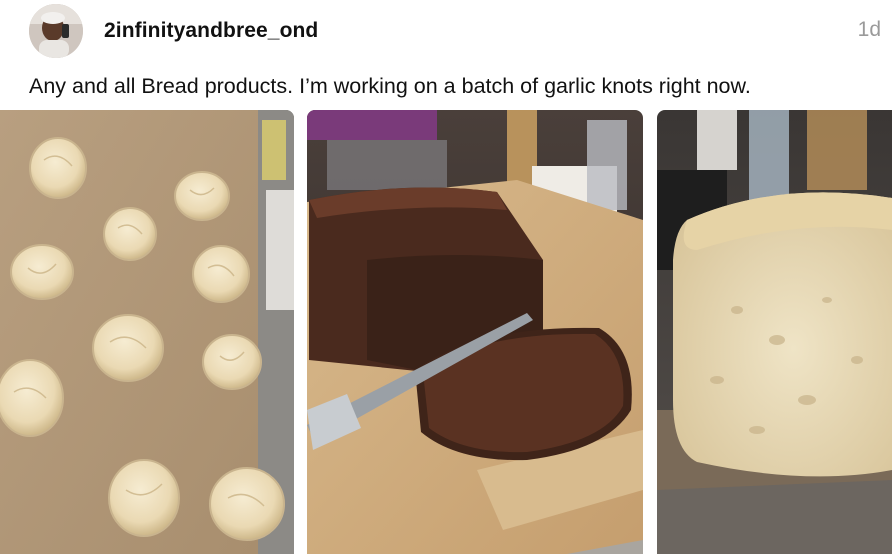  I want to click on avatar, so click(56, 31).